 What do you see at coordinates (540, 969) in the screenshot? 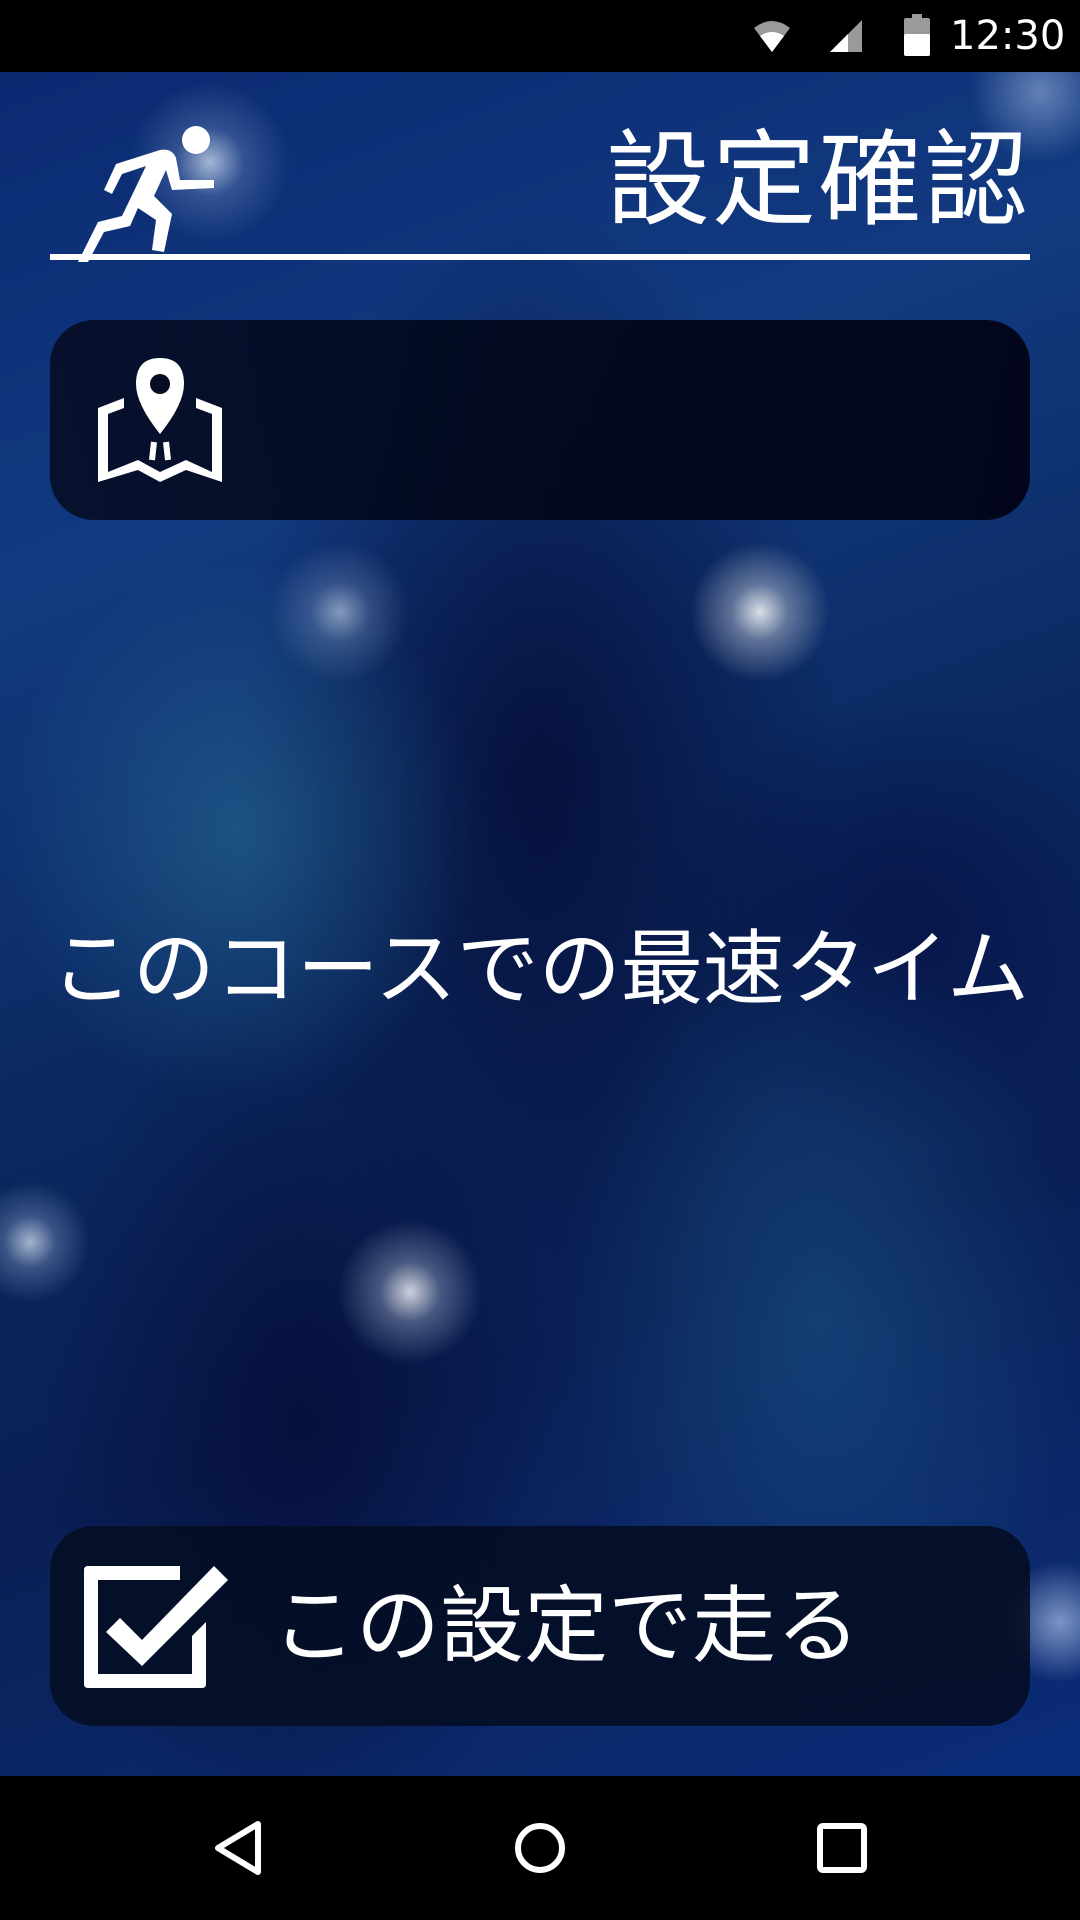
I see `best-time-label: このコースでの最速タイム` at bounding box center [540, 969].